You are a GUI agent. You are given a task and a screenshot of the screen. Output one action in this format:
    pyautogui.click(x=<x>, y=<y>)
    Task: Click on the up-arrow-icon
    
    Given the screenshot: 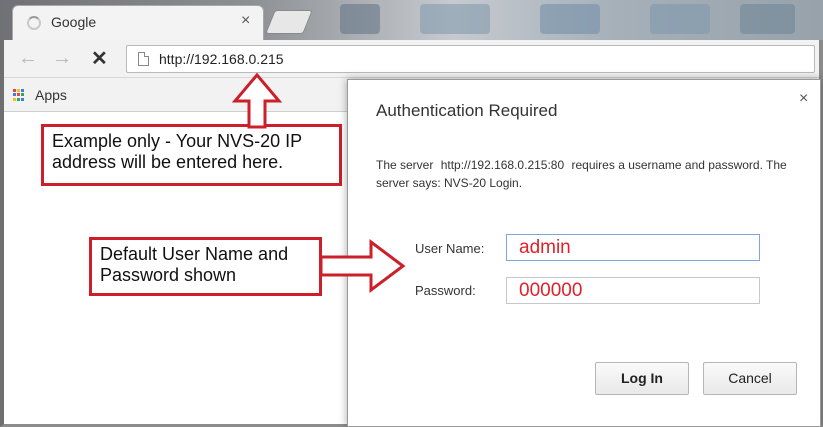 What is the action you would take?
    pyautogui.click(x=257, y=100)
    